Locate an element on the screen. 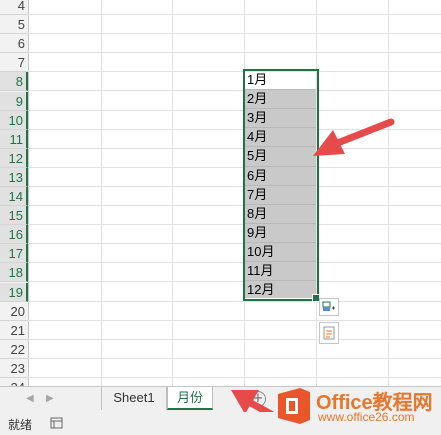 This screenshot has width=441, height=435. row-header: 16 is located at coordinates (14, 234).